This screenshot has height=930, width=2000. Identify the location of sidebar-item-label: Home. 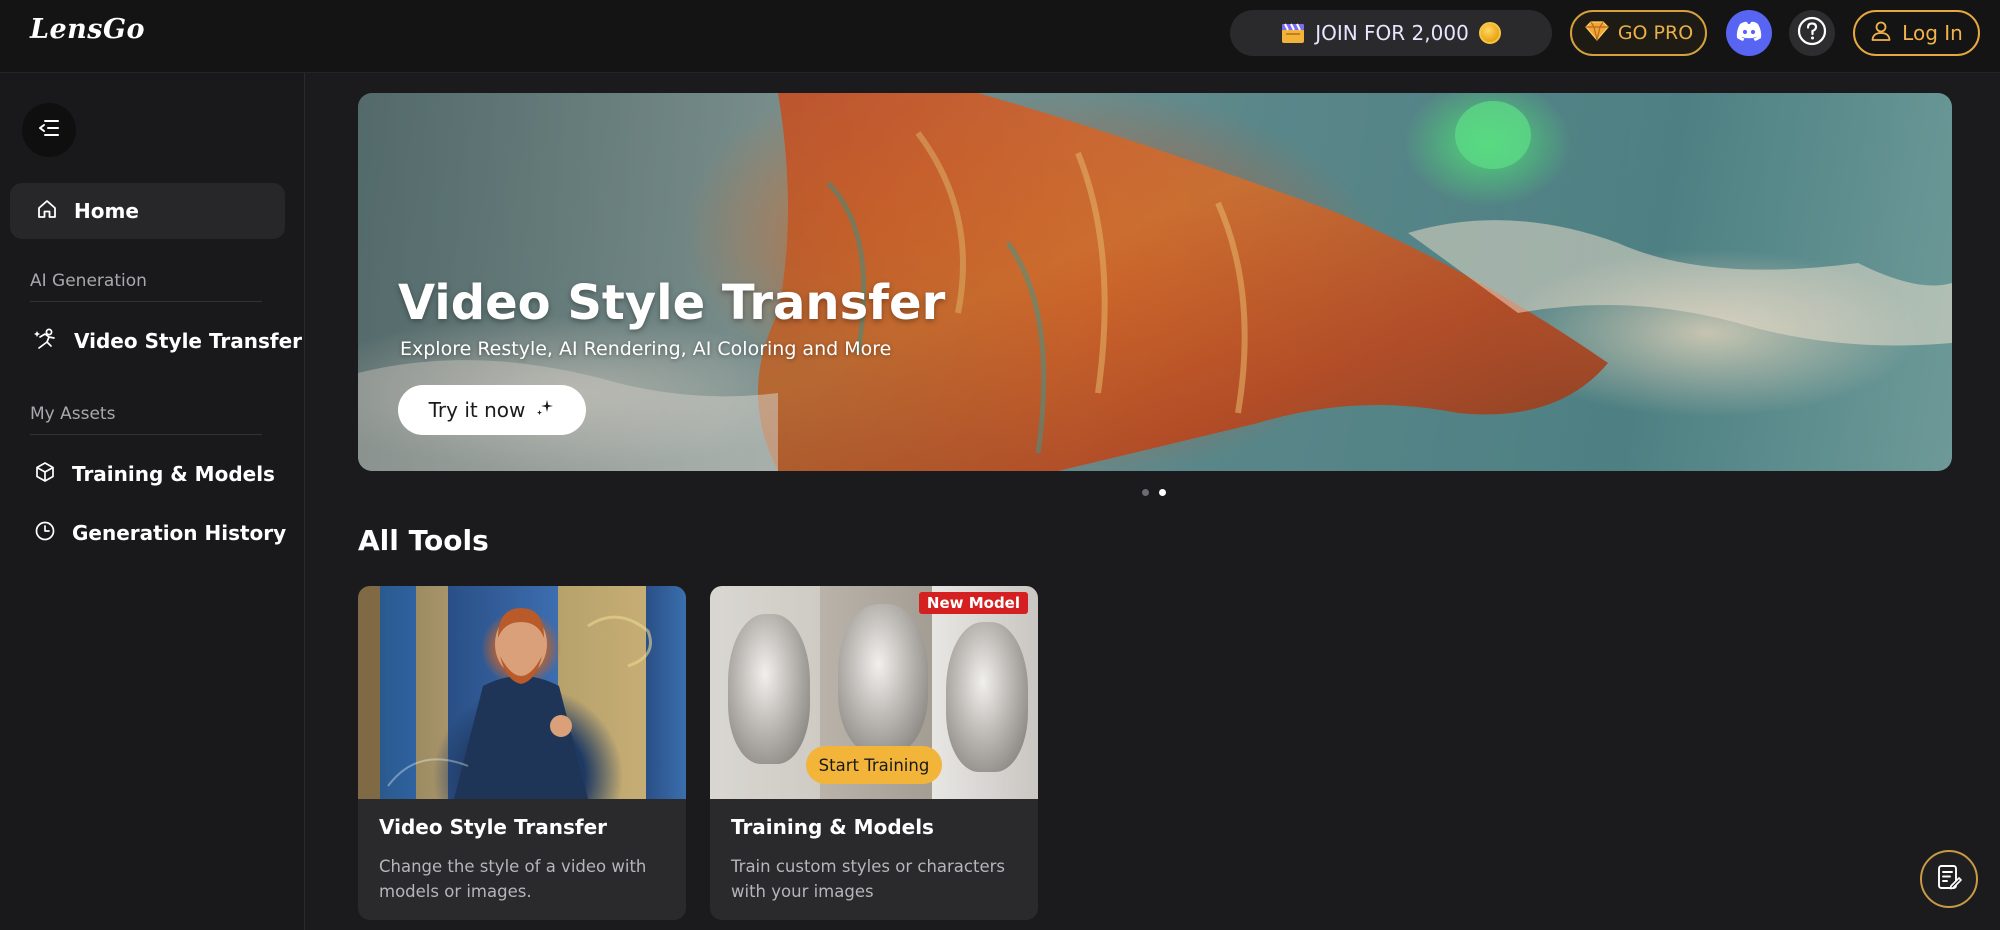
(106, 211).